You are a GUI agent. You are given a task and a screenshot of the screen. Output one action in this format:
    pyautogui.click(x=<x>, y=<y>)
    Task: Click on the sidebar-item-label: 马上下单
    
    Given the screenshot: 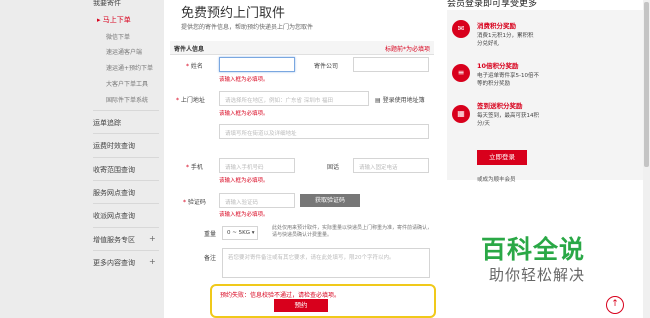 What is the action you would take?
    pyautogui.click(x=116, y=20)
    